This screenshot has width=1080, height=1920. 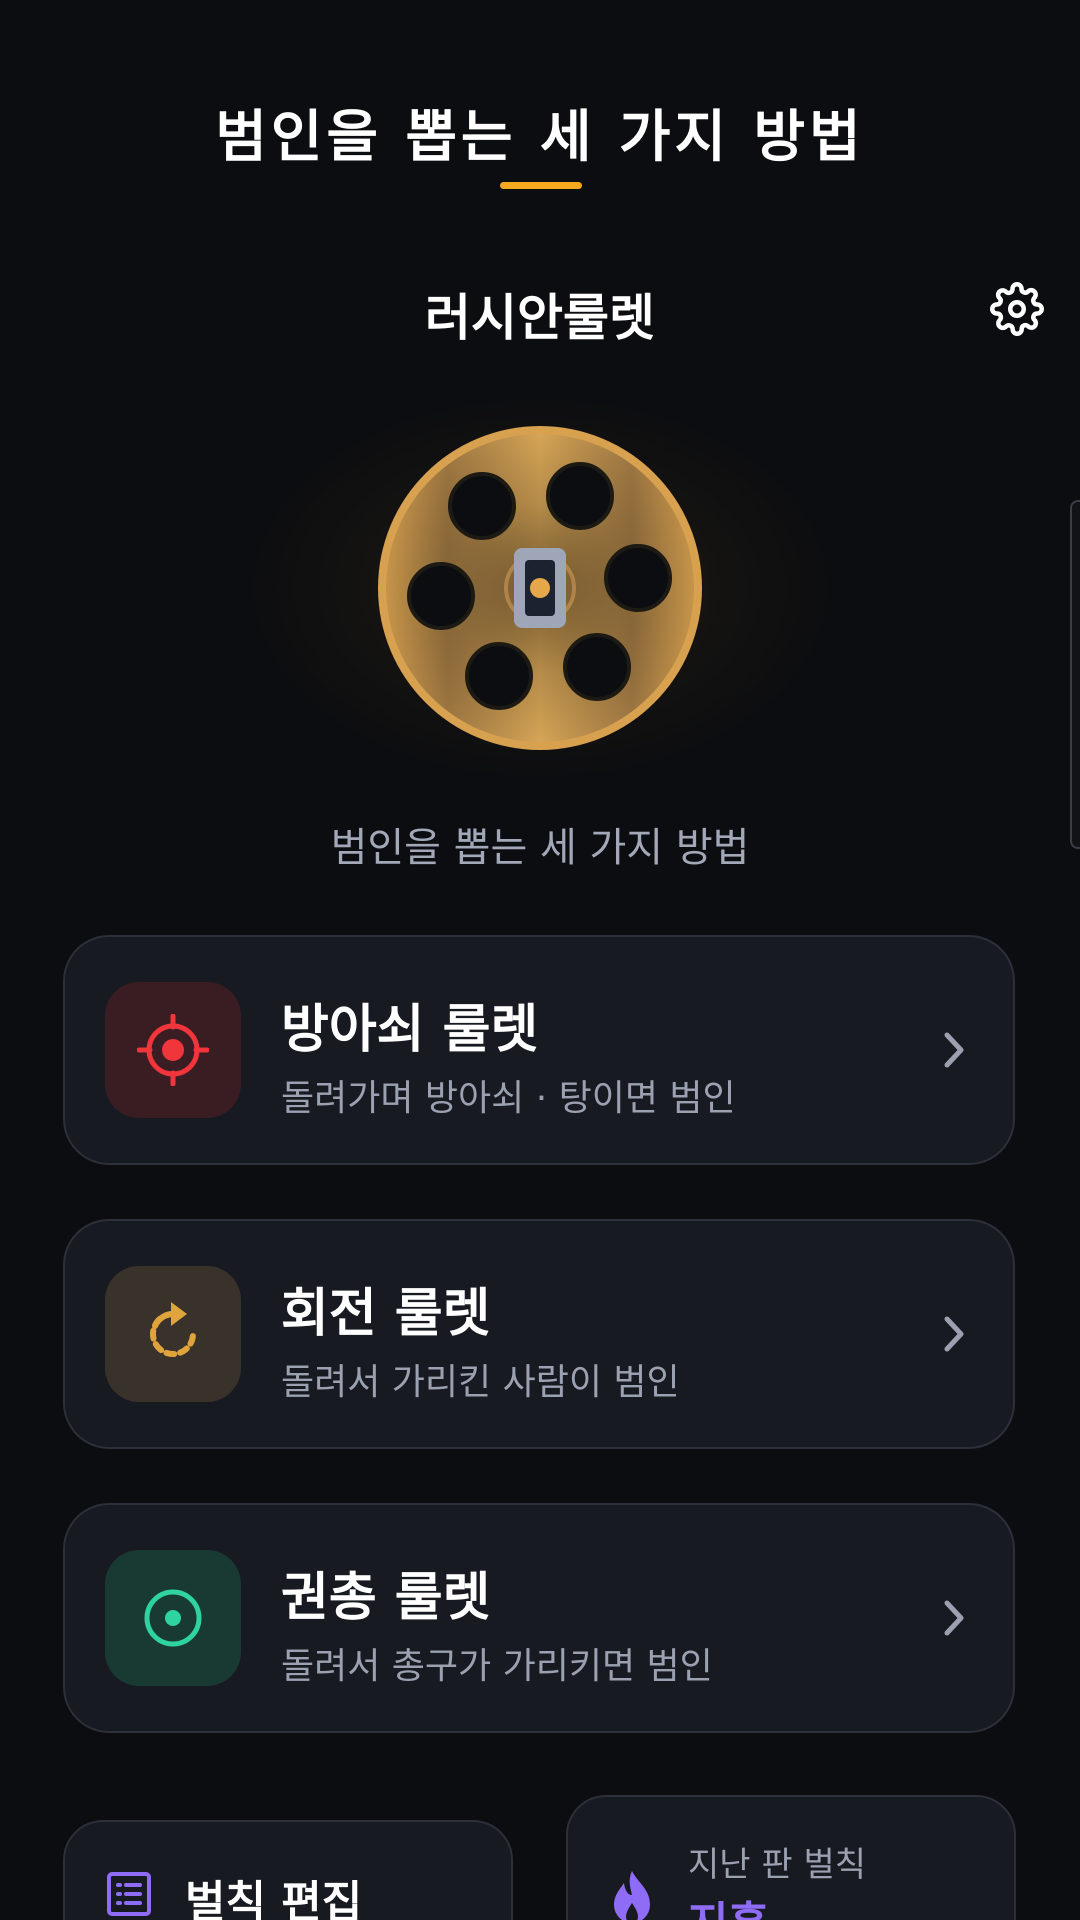 What do you see at coordinates (541, 185) in the screenshot?
I see `title-underline` at bounding box center [541, 185].